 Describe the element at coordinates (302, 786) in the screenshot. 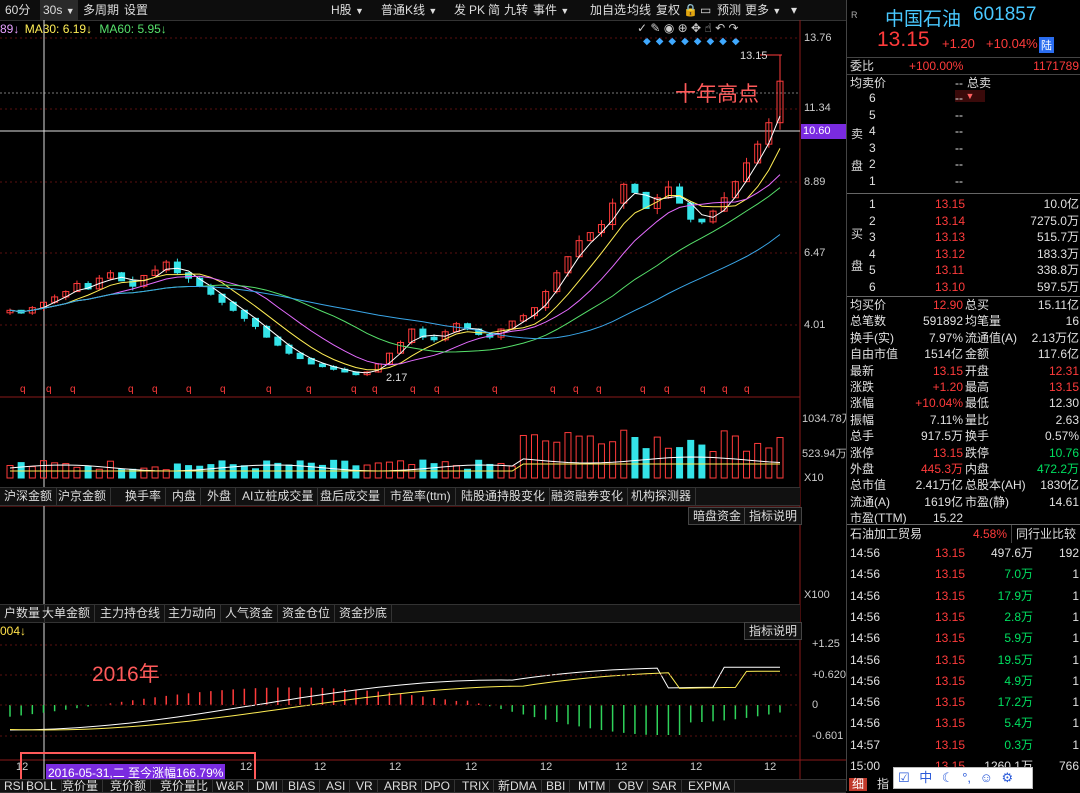

I see `tab-bias: BIAS` at that location.